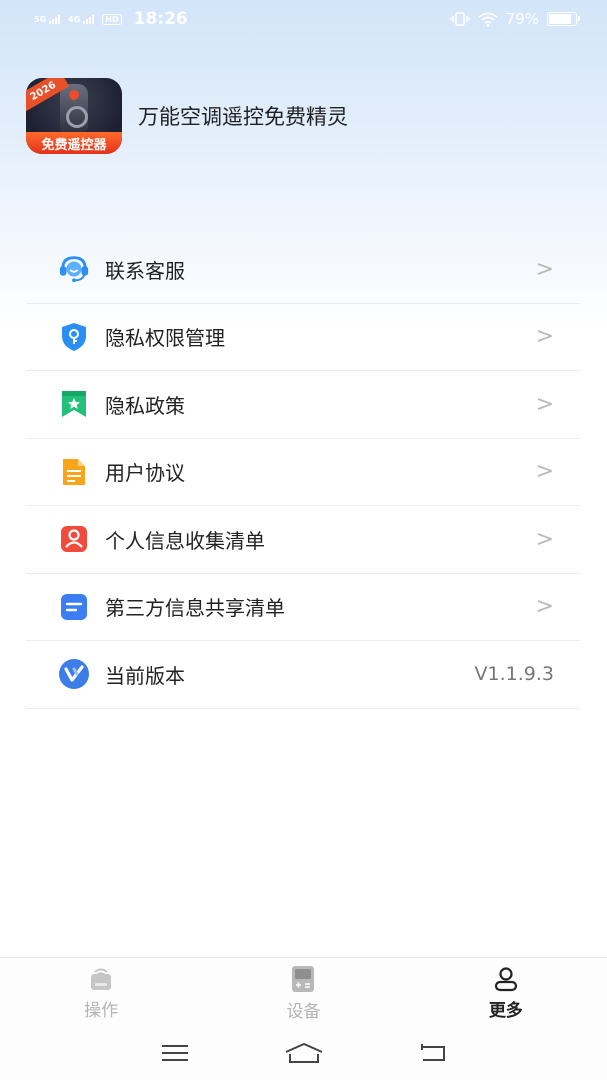  What do you see at coordinates (522, 19) in the screenshot?
I see `battery-percent: 79%` at bounding box center [522, 19].